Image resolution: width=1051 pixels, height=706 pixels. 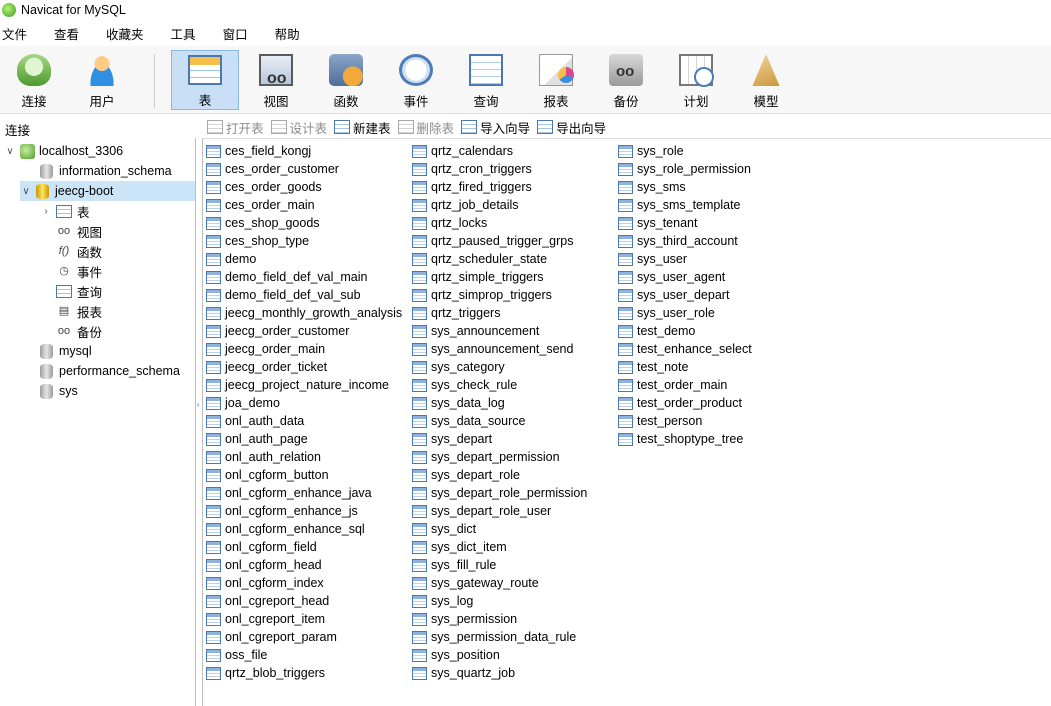 What do you see at coordinates (304, 385) in the screenshot?
I see `table-item: jeecg_project_nature_income` at bounding box center [304, 385].